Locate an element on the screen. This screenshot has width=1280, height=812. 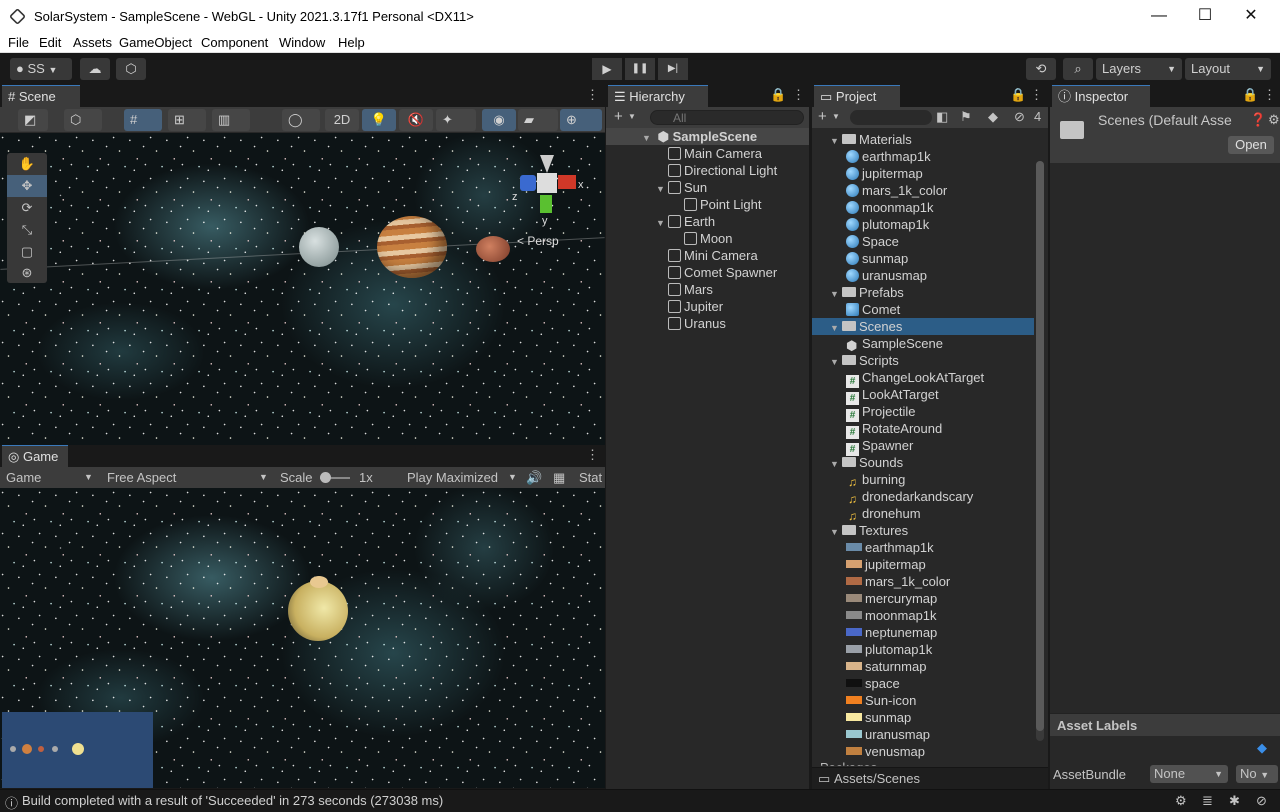
project-folder: ▼ Textures is located at coordinates (869, 530).